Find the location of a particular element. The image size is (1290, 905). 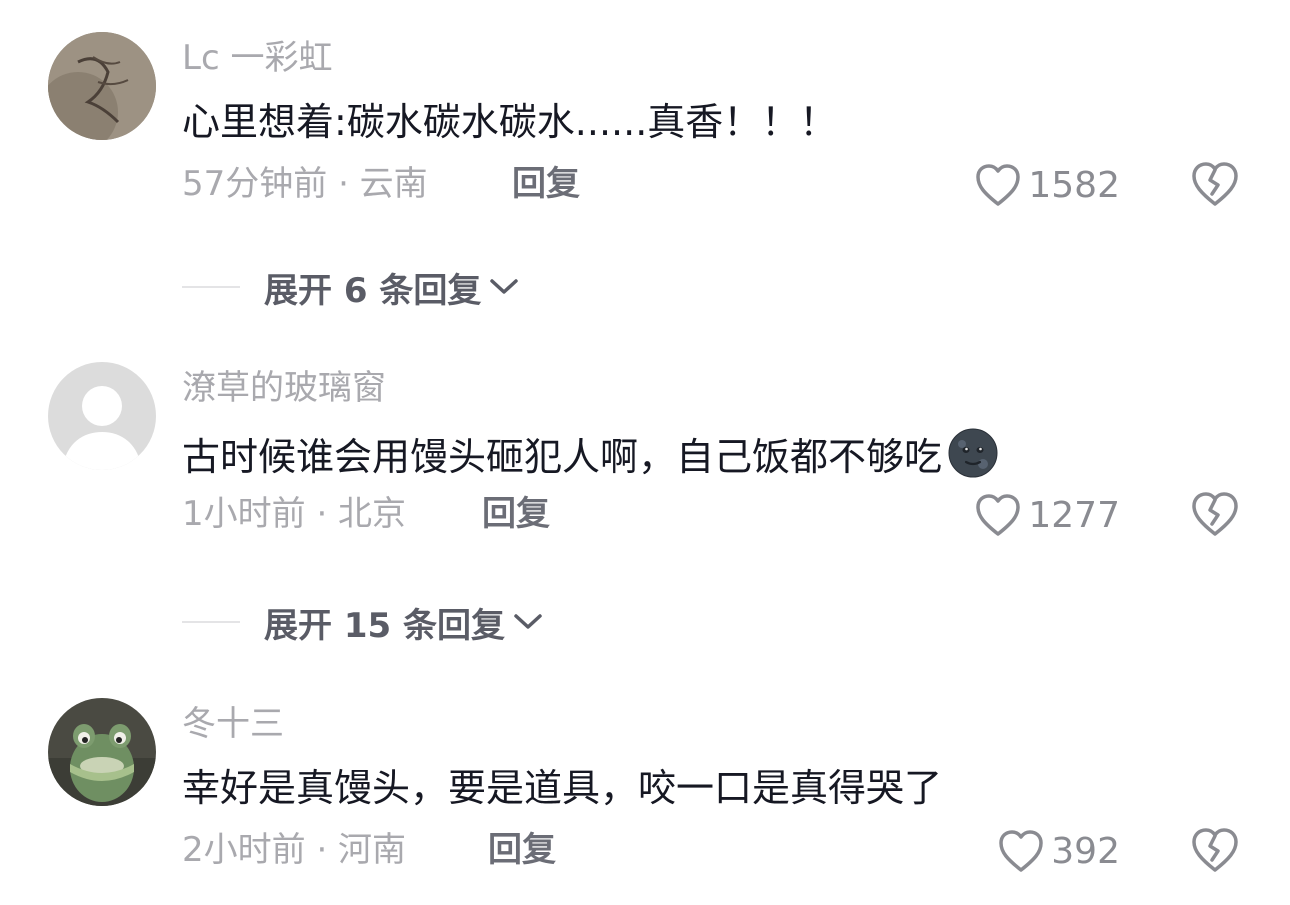

comment-meta: 2小时前 · 河南 is located at coordinates (294, 850).